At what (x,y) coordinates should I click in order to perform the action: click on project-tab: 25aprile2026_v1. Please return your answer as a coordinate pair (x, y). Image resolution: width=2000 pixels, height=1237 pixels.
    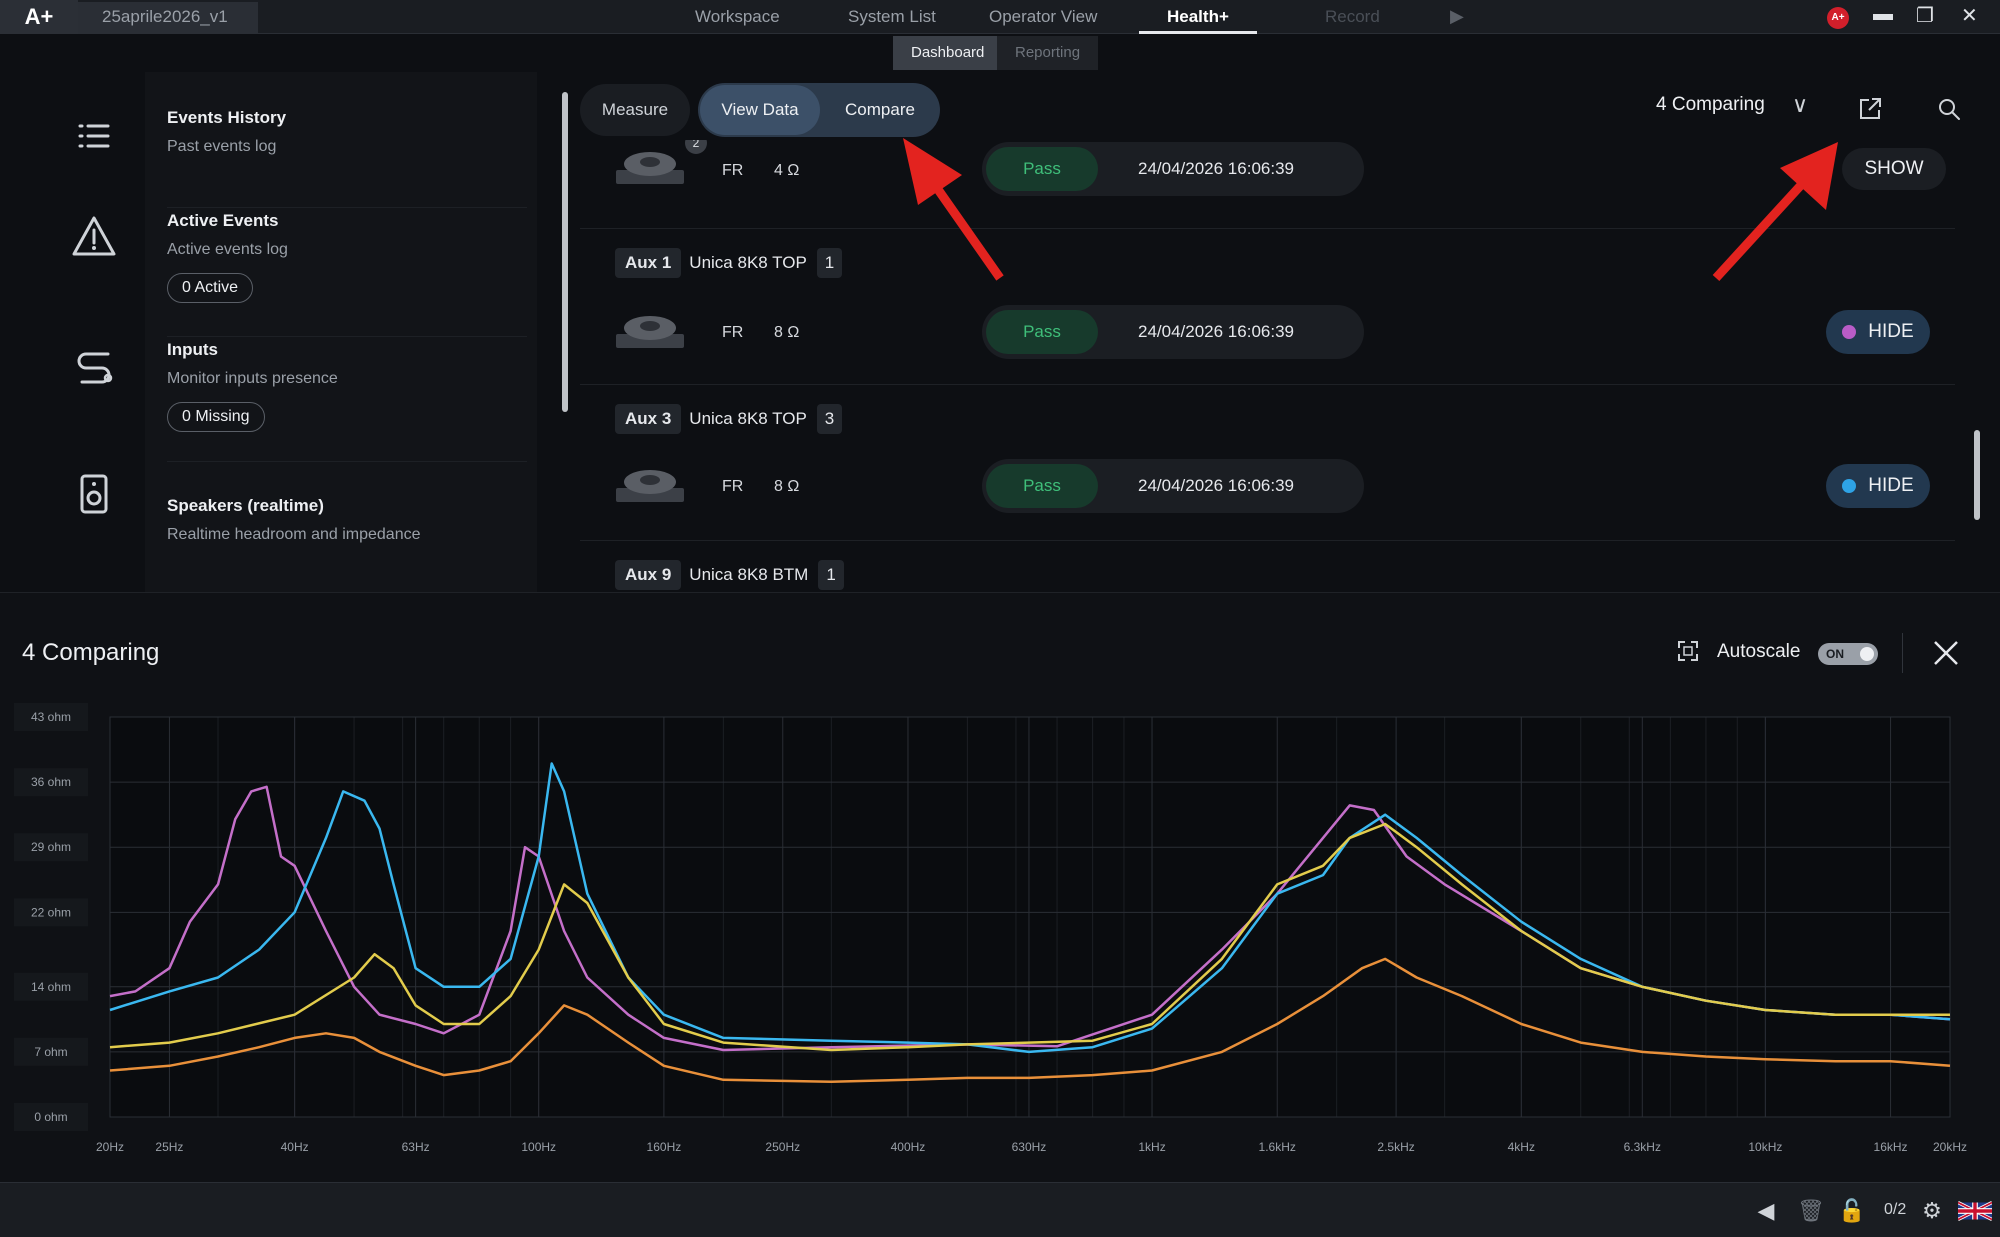
    Looking at the image, I should click on (168, 18).